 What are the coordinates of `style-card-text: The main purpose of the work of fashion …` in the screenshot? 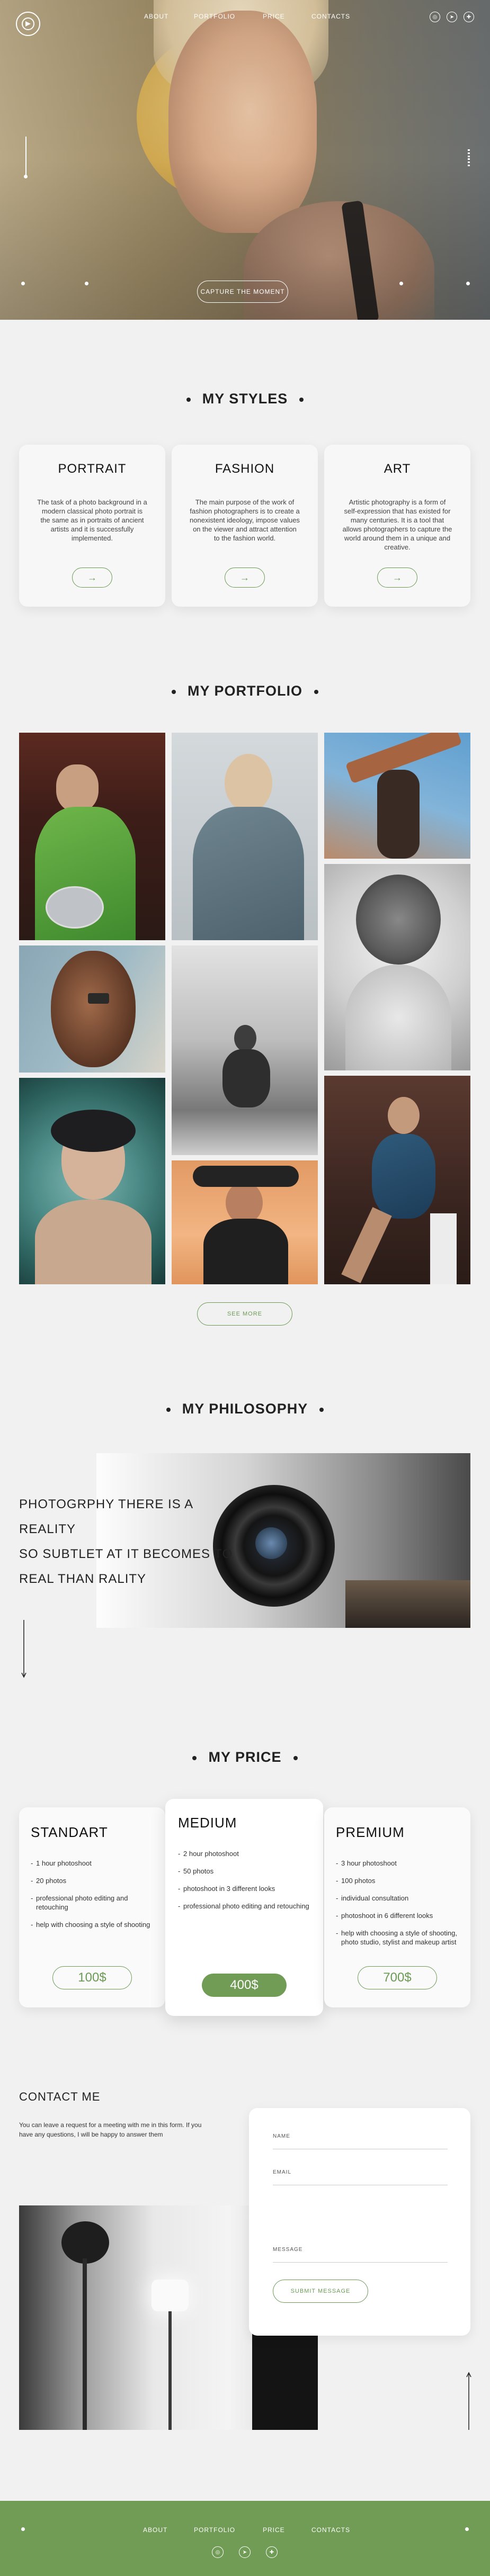 It's located at (245, 520).